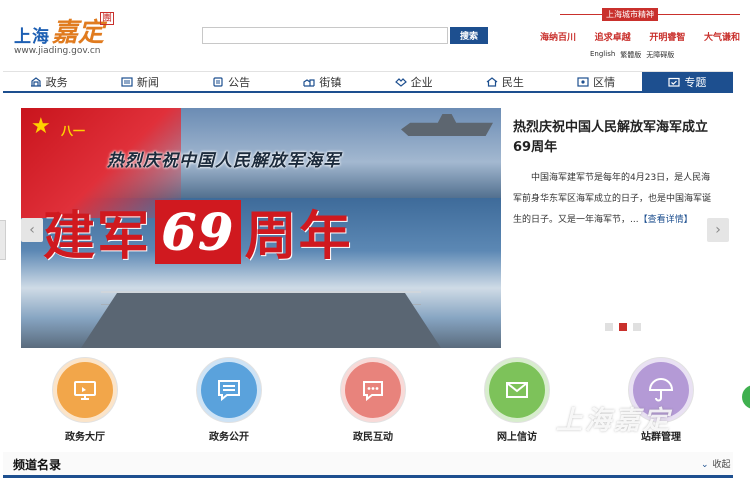  I want to click on nav-label: 新闻, so click(147, 82).